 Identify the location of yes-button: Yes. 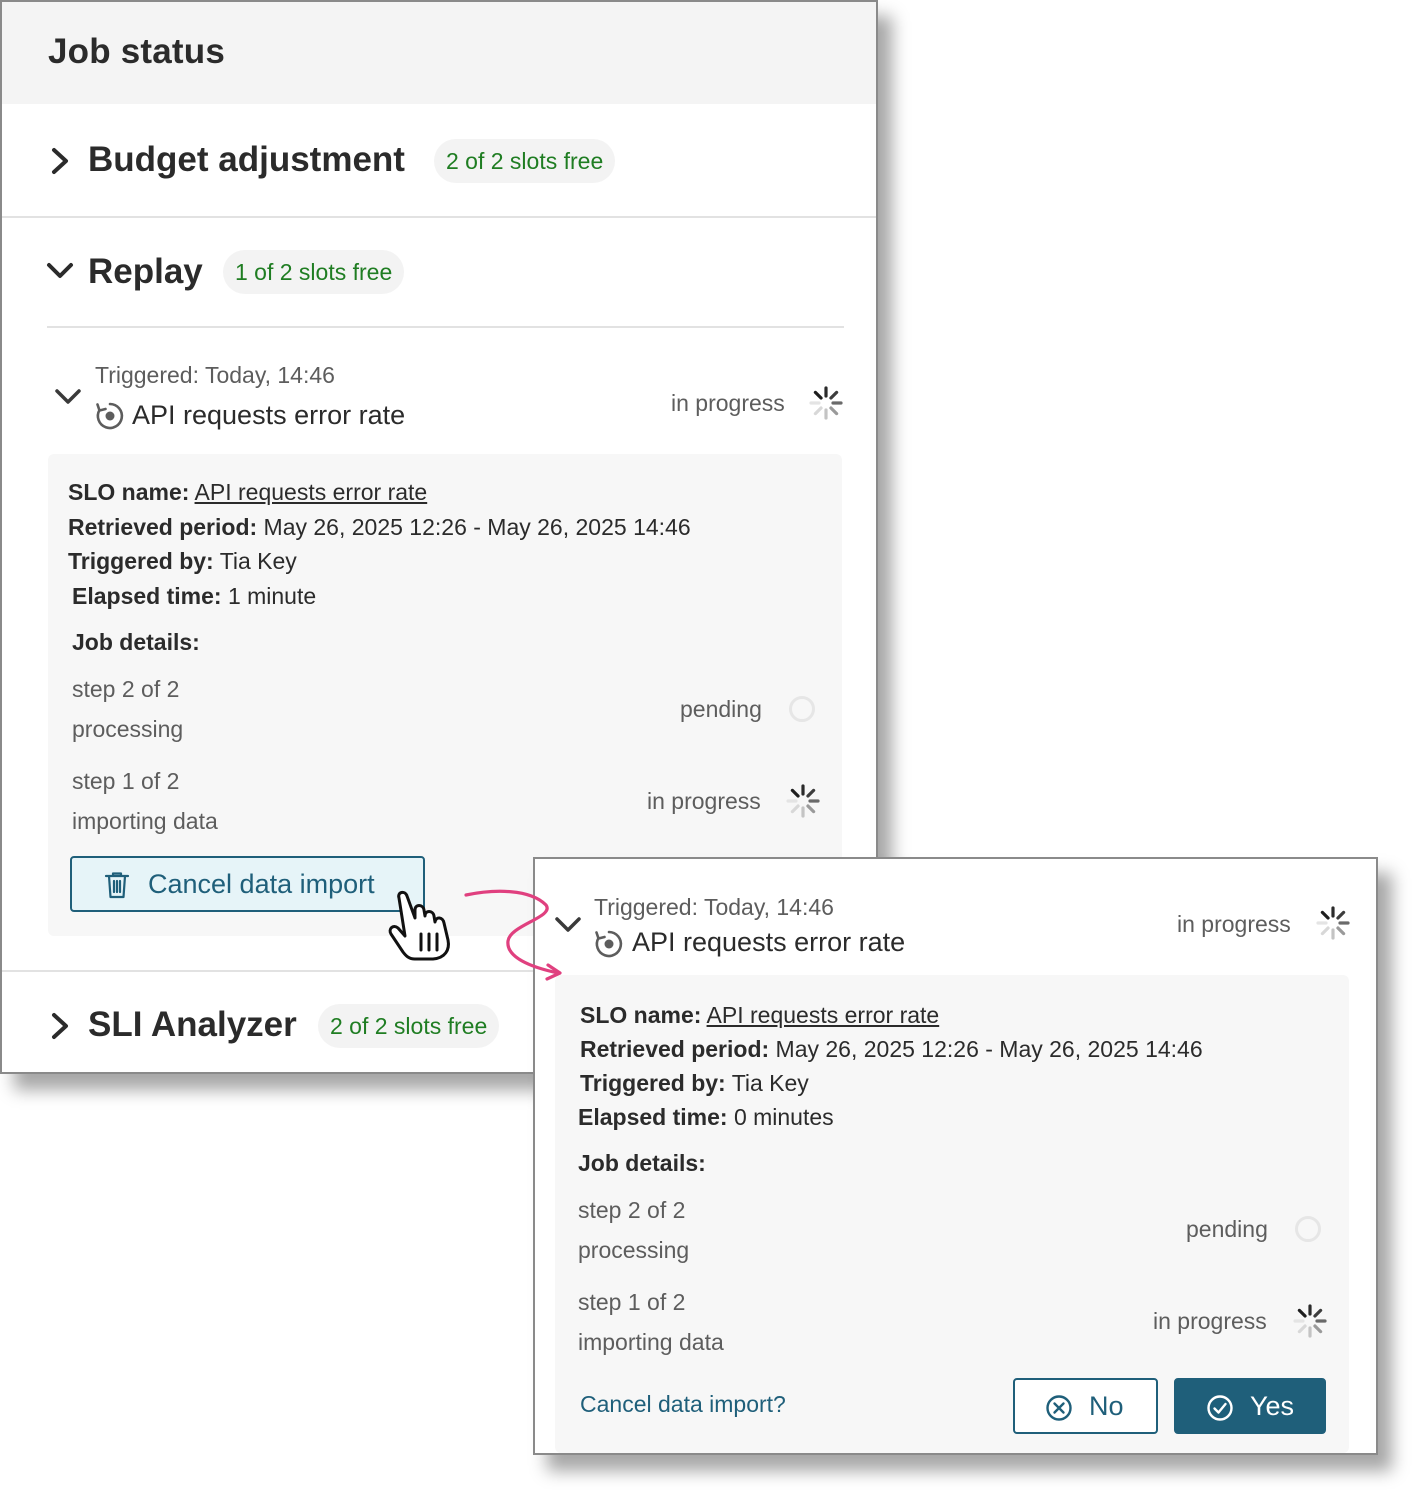
(1250, 1406).